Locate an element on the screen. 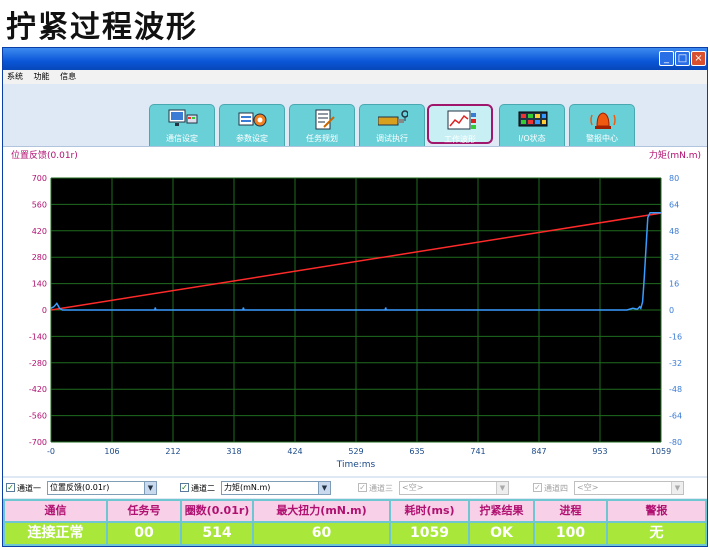 The image size is (710, 550). left-tick-label: 560 is located at coordinates (39, 204).